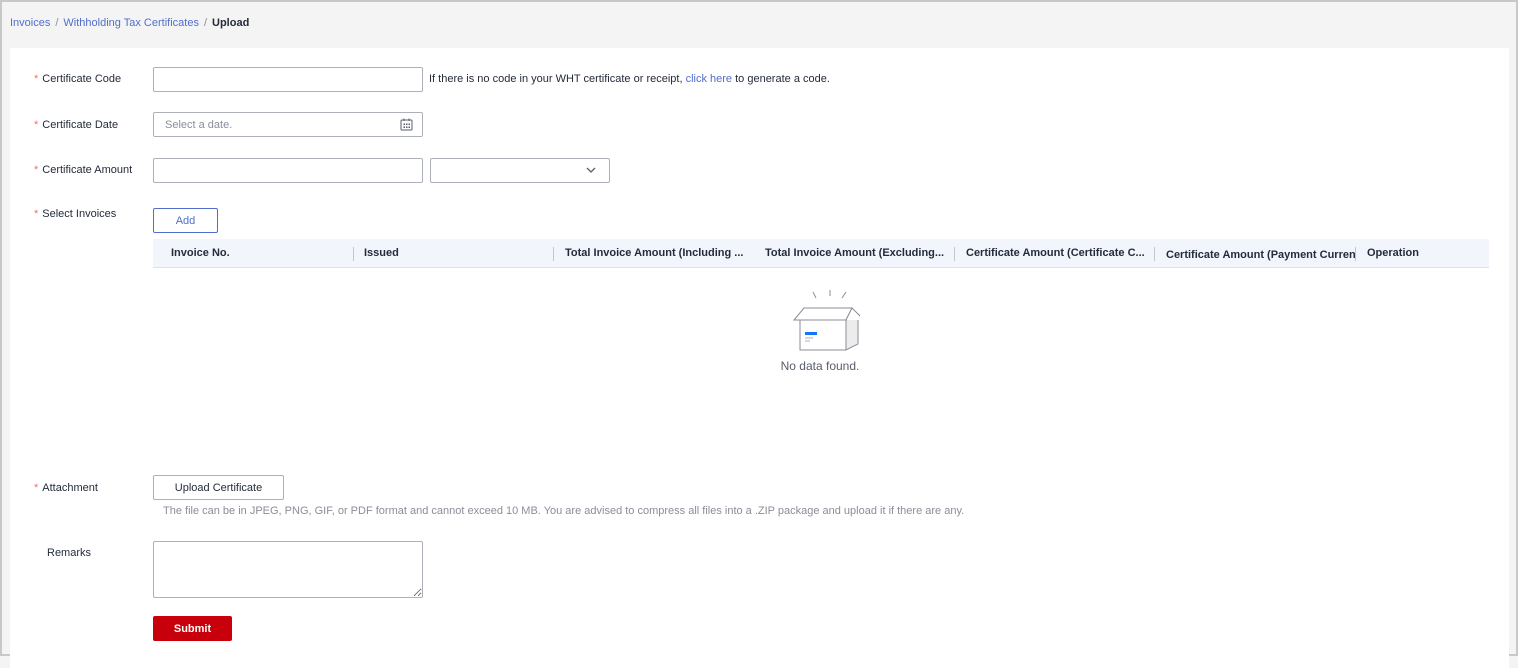 The height and width of the screenshot is (668, 1518). Describe the element at coordinates (828, 320) in the screenshot. I see `empty-box-icon` at that location.